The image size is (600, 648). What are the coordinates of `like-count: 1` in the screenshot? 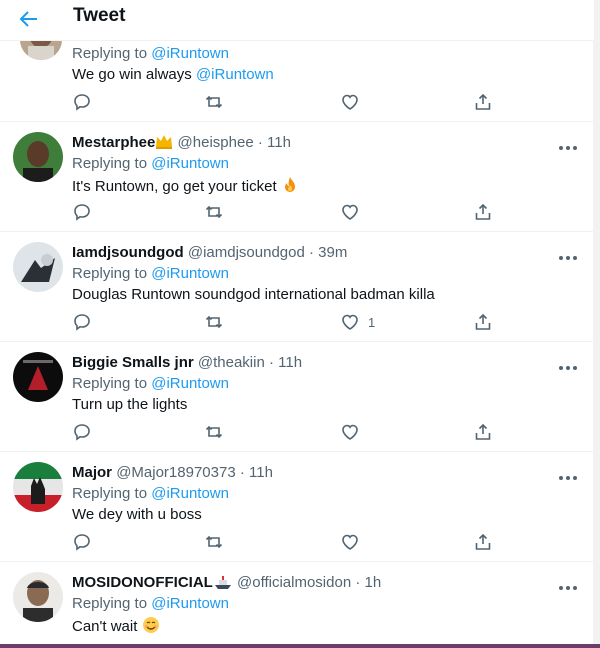 It's located at (372, 322).